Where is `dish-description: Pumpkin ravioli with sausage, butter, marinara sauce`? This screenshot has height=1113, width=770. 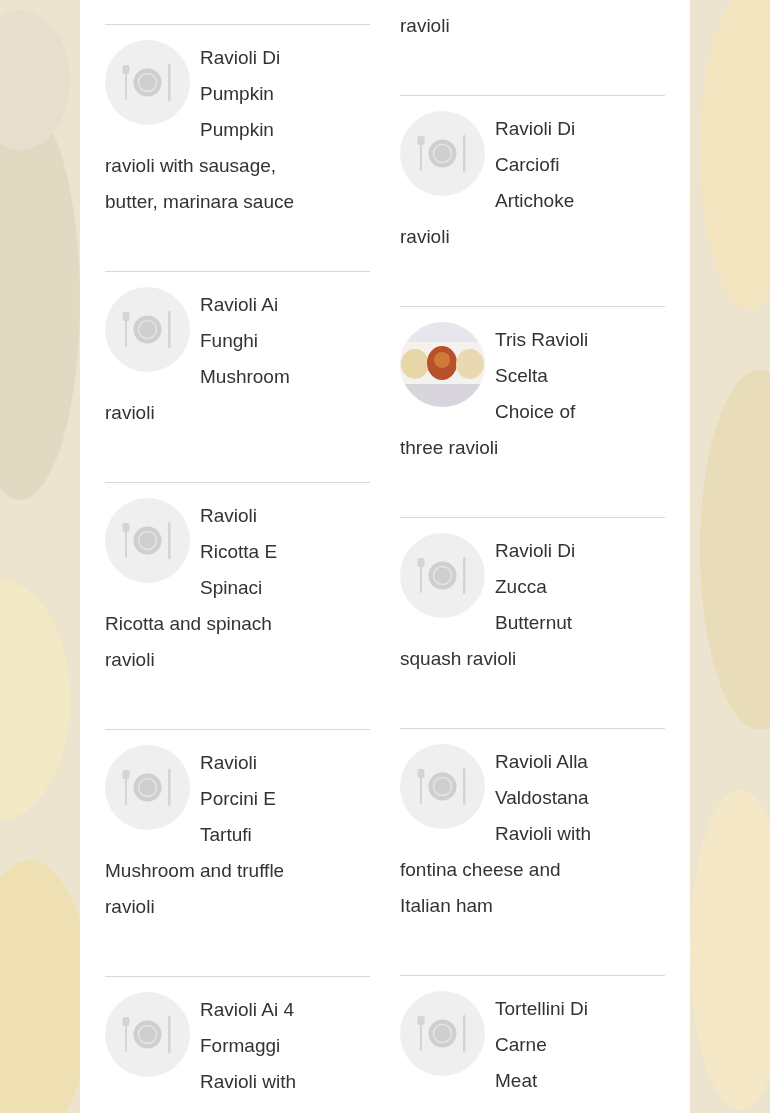
dish-description: Pumpkin ravioli with sausage, butter, marinara sauce is located at coordinates (200, 166).